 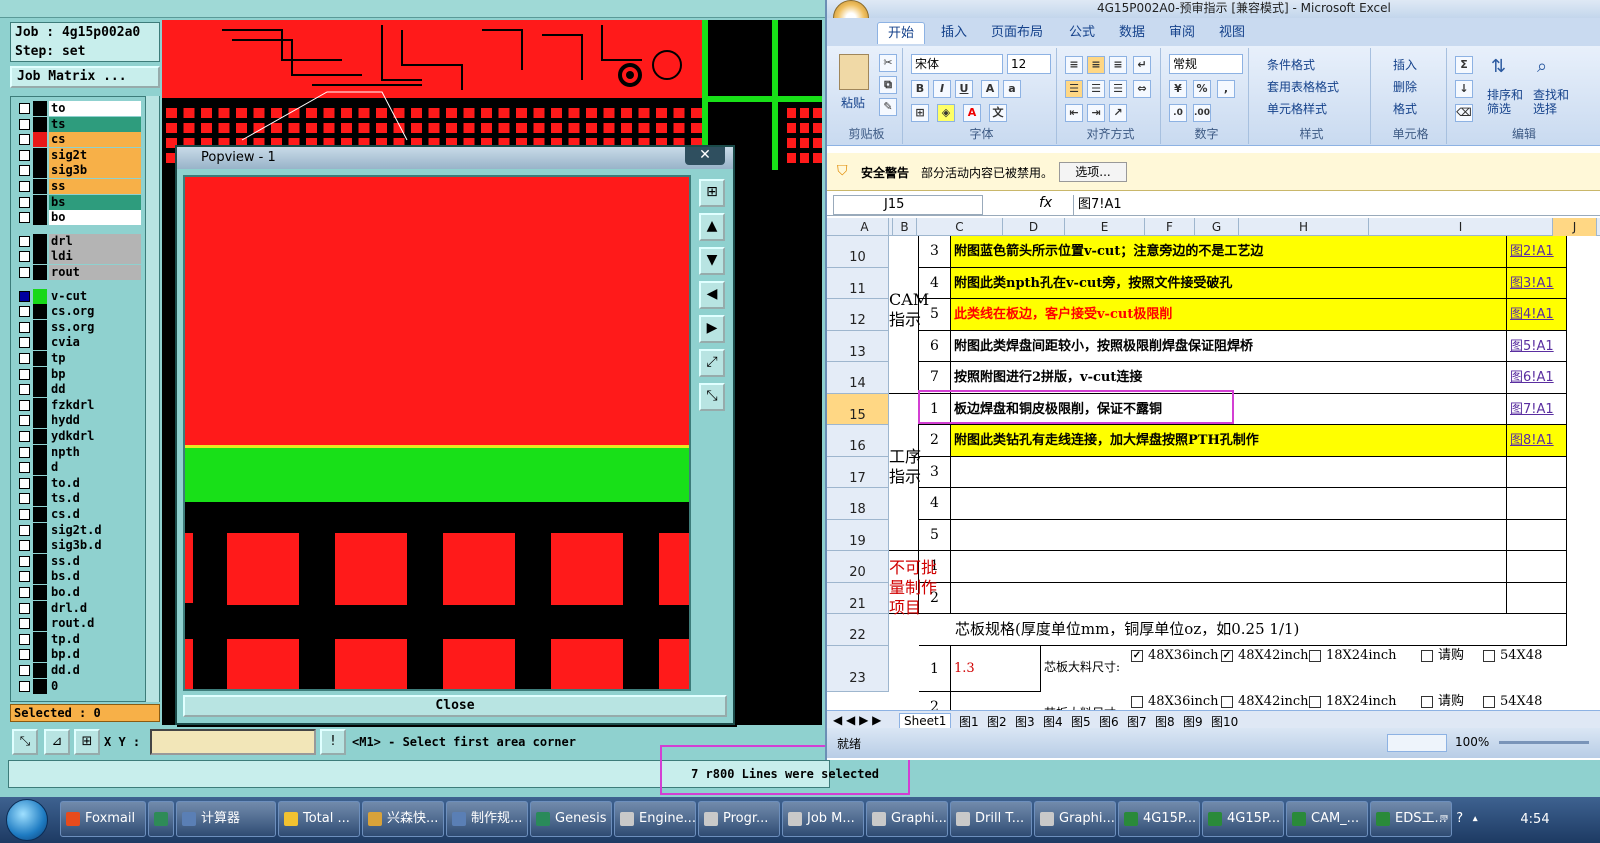 I want to click on layer-name: d, so click(x=95, y=468).